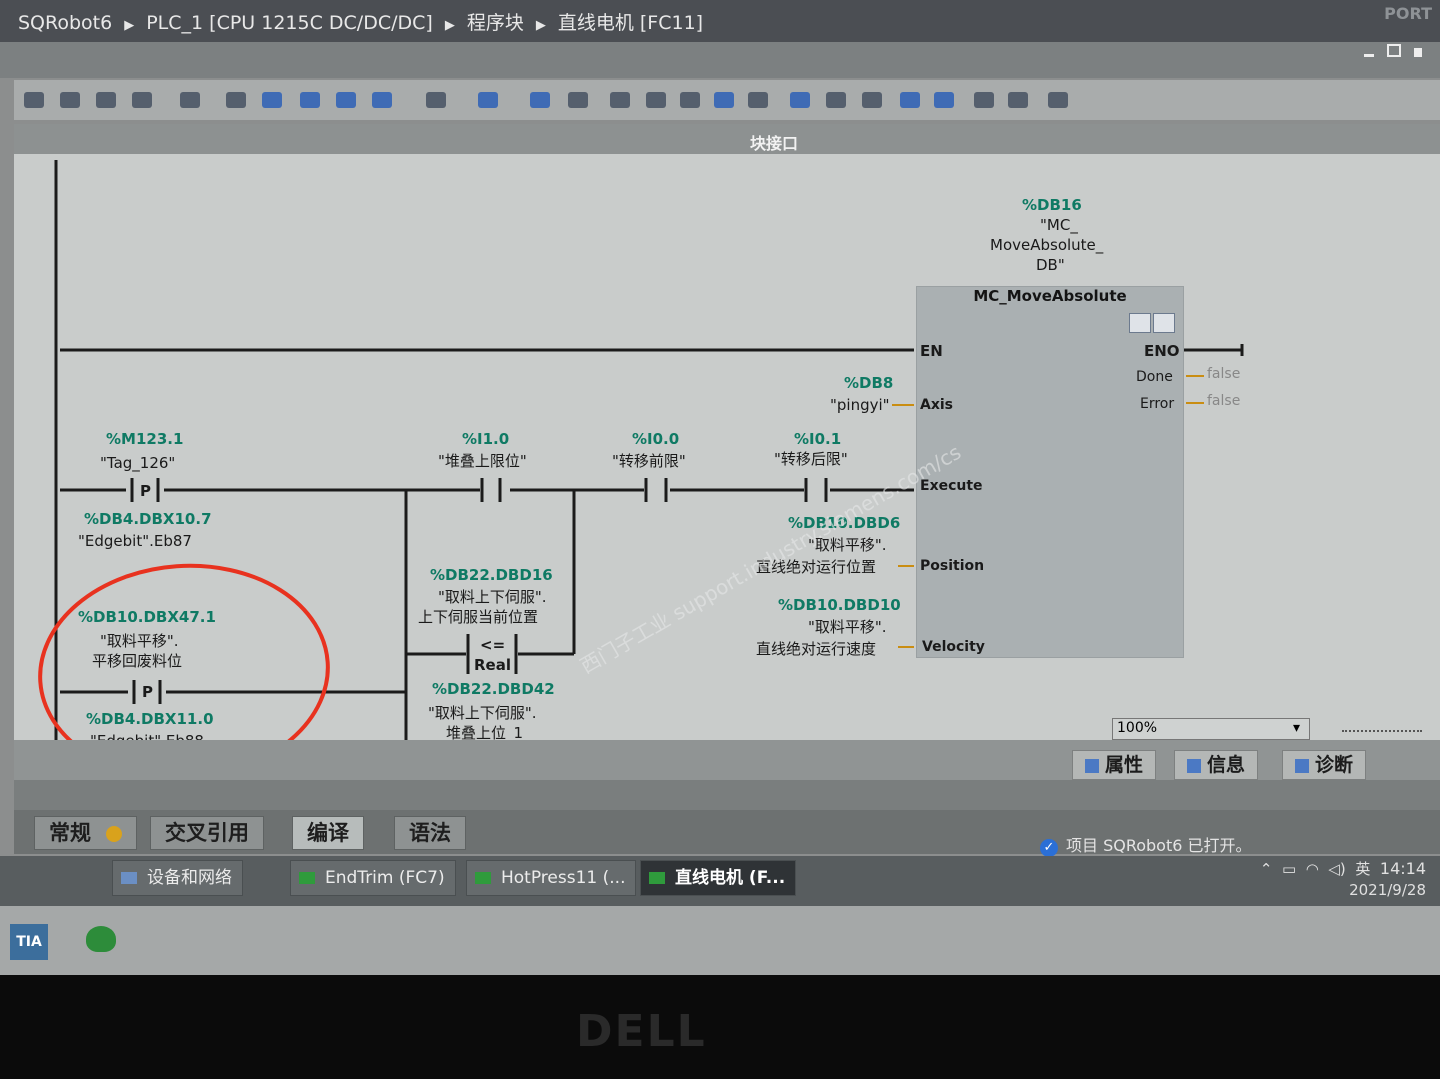 This screenshot has height=1079, width=1440. Describe the element at coordinates (137, 463) in the screenshot. I see `contact1-name: "Tag_126"` at that location.